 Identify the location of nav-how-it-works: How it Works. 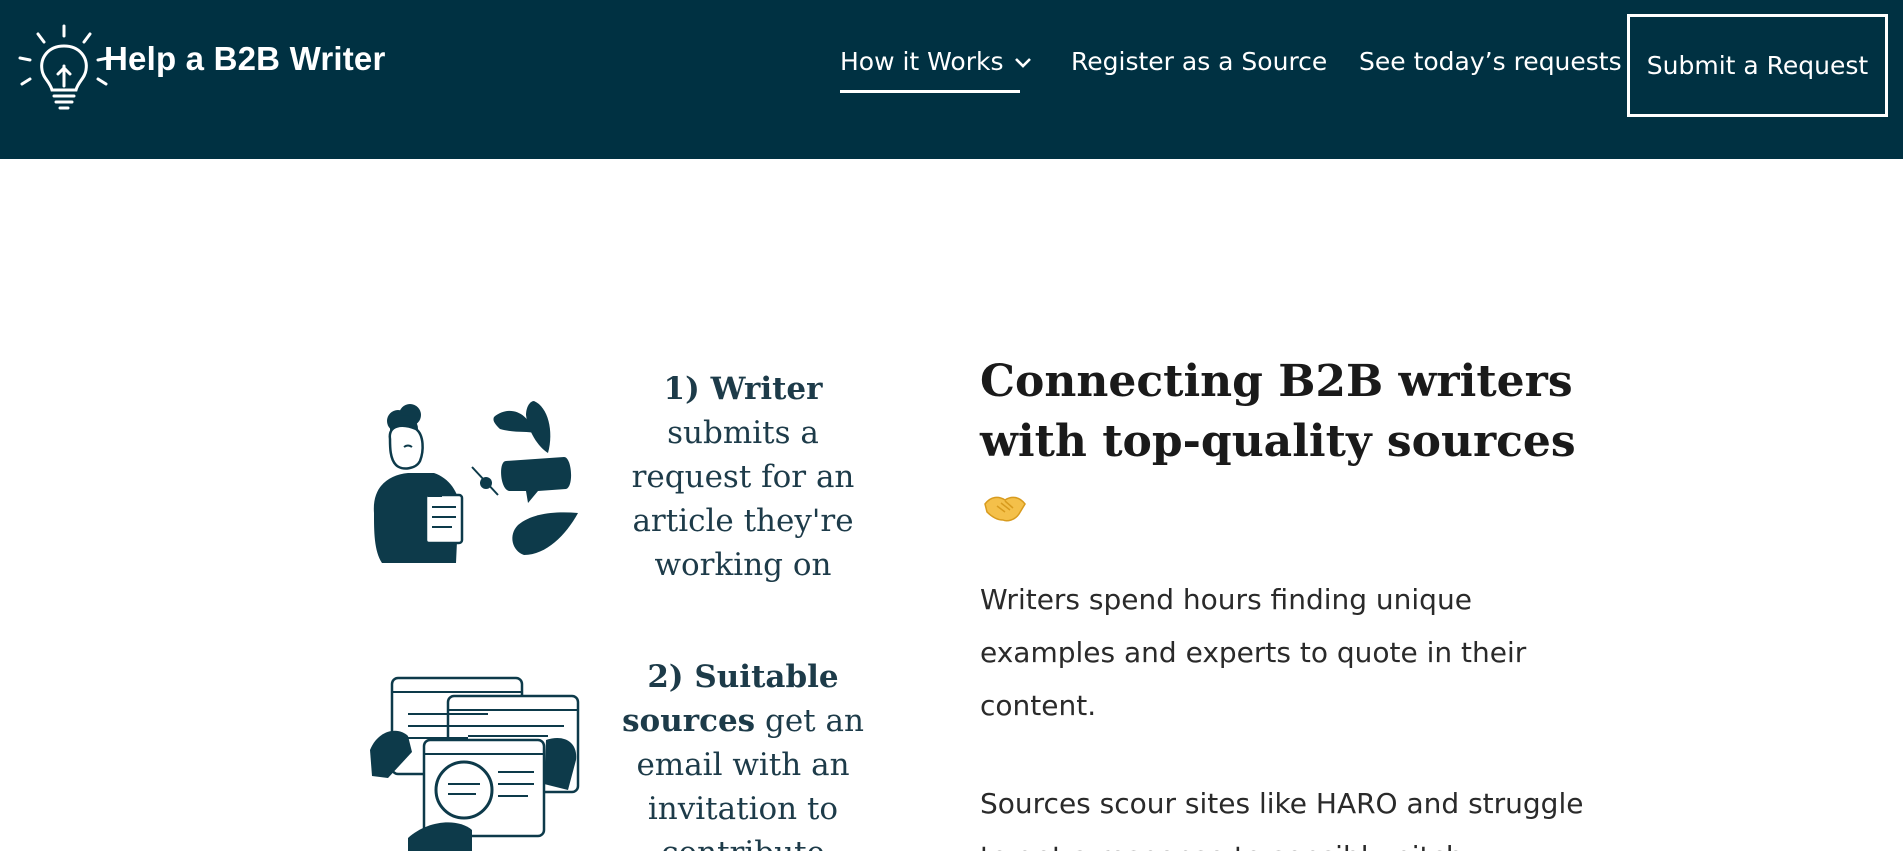
(936, 61).